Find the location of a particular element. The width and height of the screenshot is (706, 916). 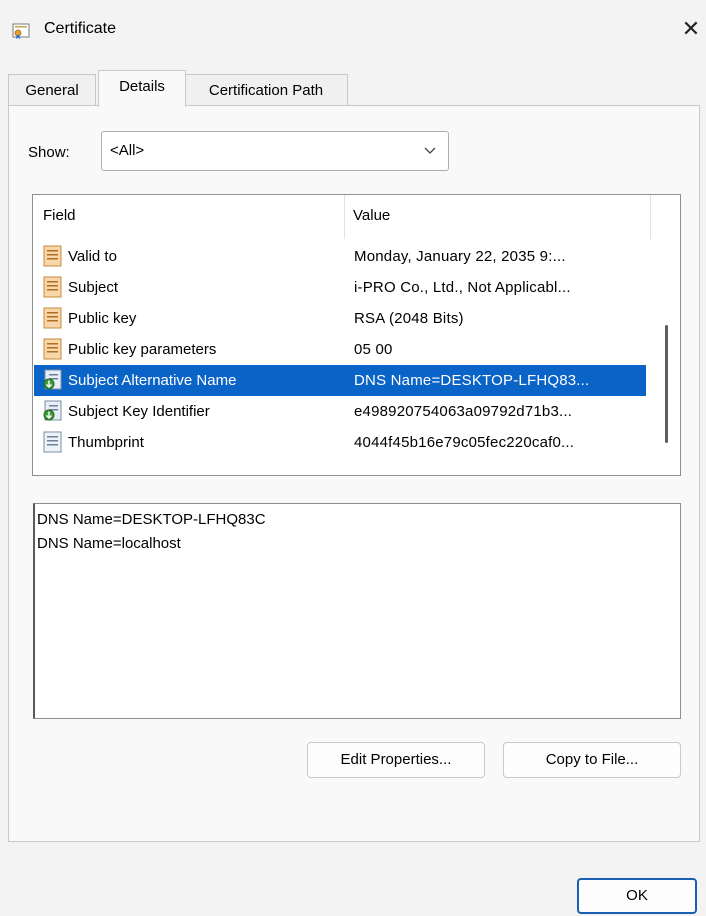

tab-general: General is located at coordinates (52, 90).